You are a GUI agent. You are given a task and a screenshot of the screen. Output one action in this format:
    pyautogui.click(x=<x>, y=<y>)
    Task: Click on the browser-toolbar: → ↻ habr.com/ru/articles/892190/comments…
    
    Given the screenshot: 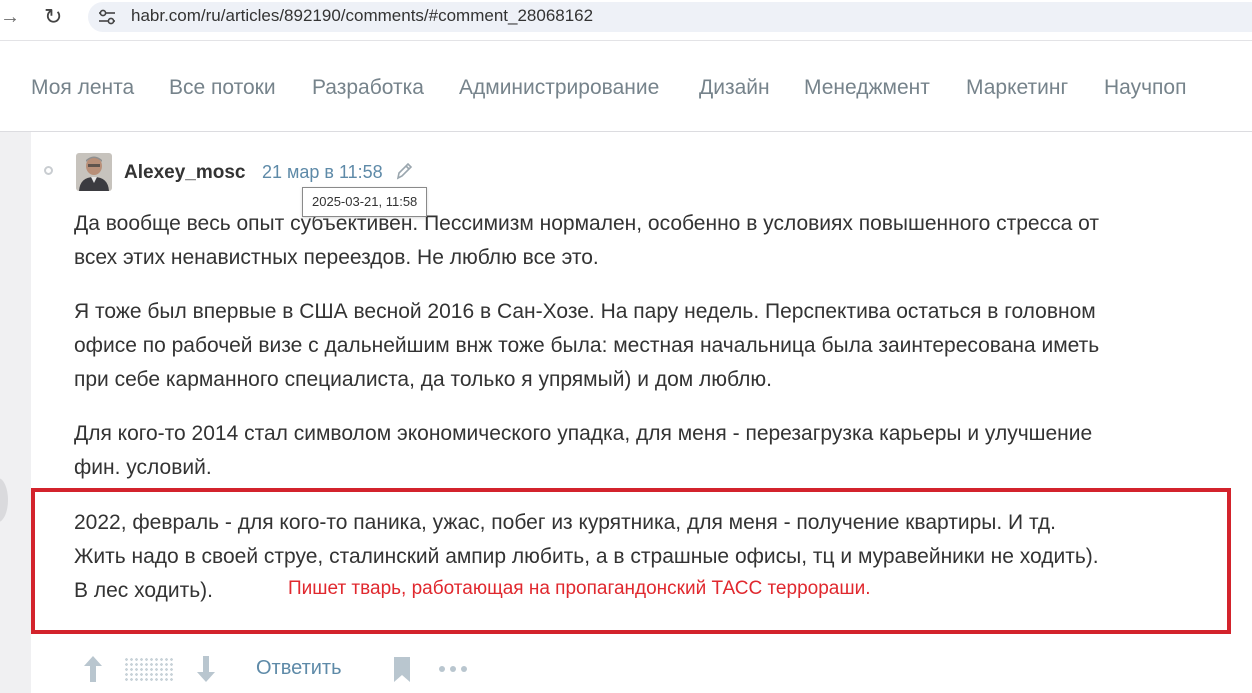 What is the action you would take?
    pyautogui.click(x=626, y=20)
    